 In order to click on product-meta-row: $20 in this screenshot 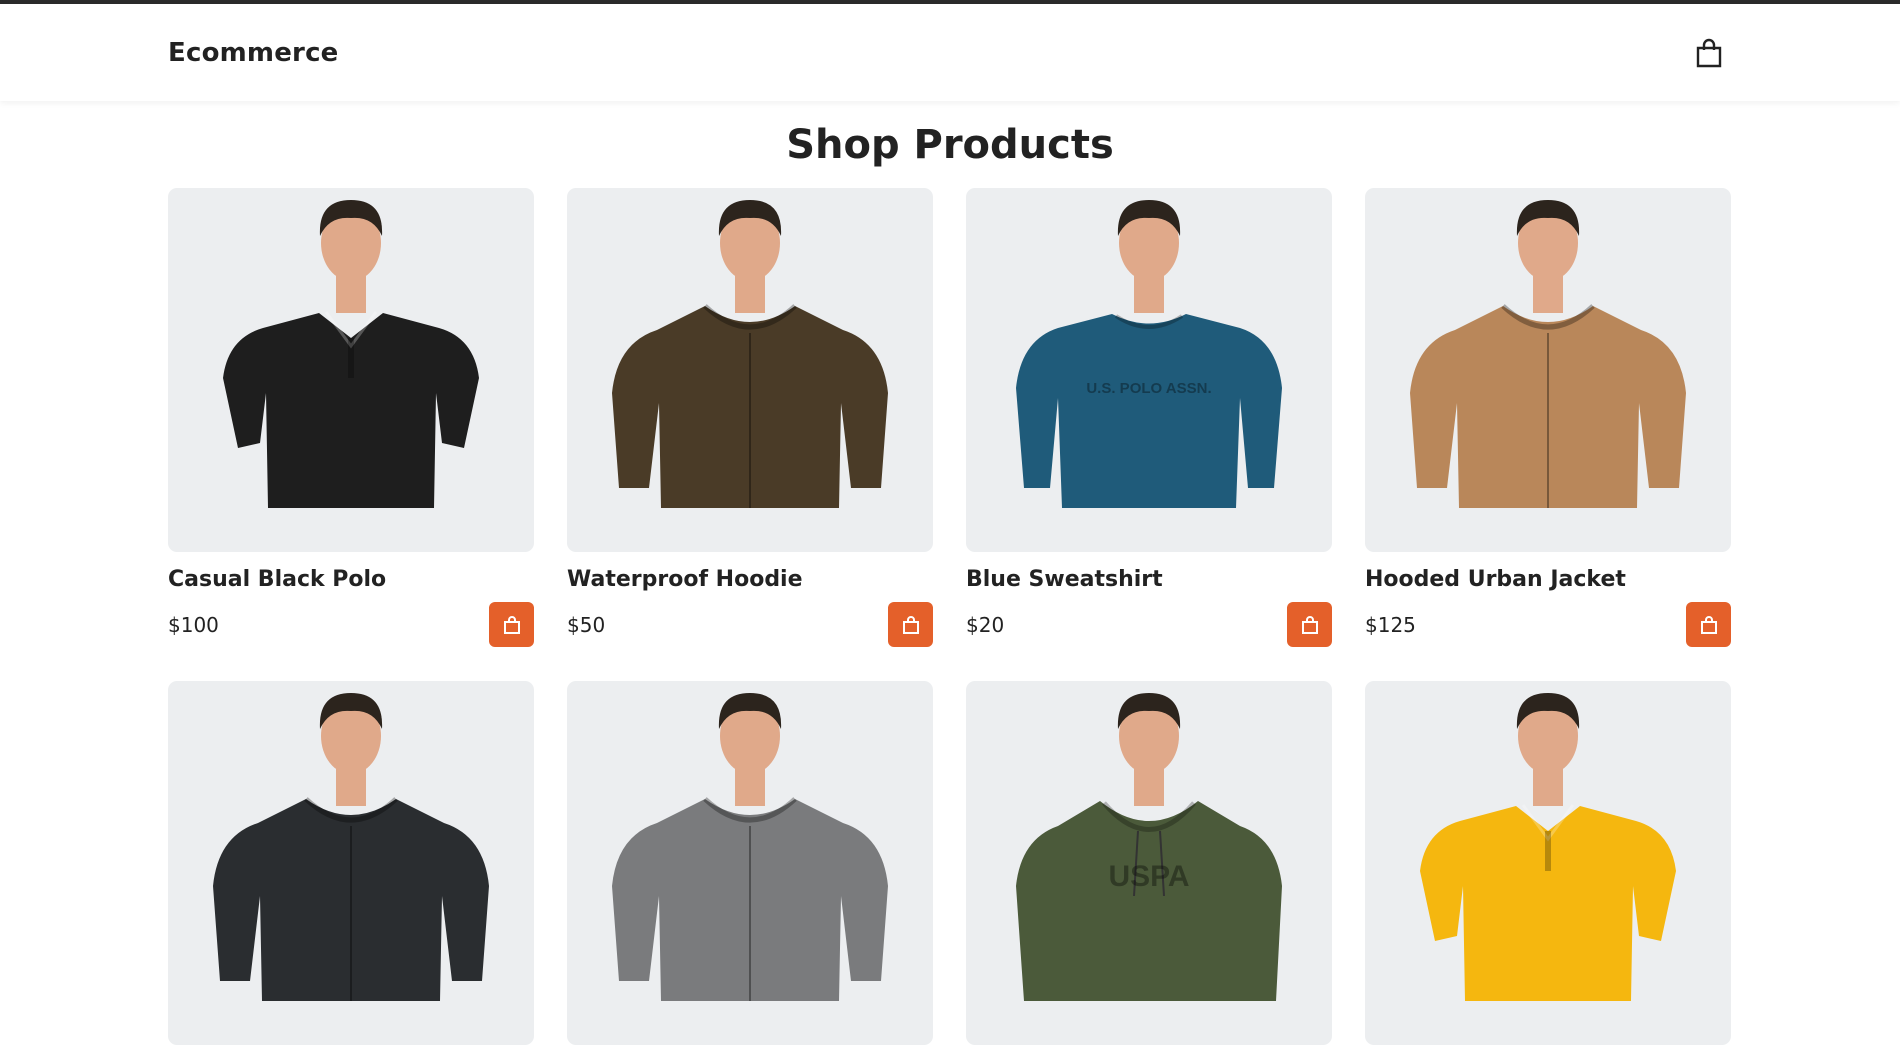, I will do `click(1149, 624)`.